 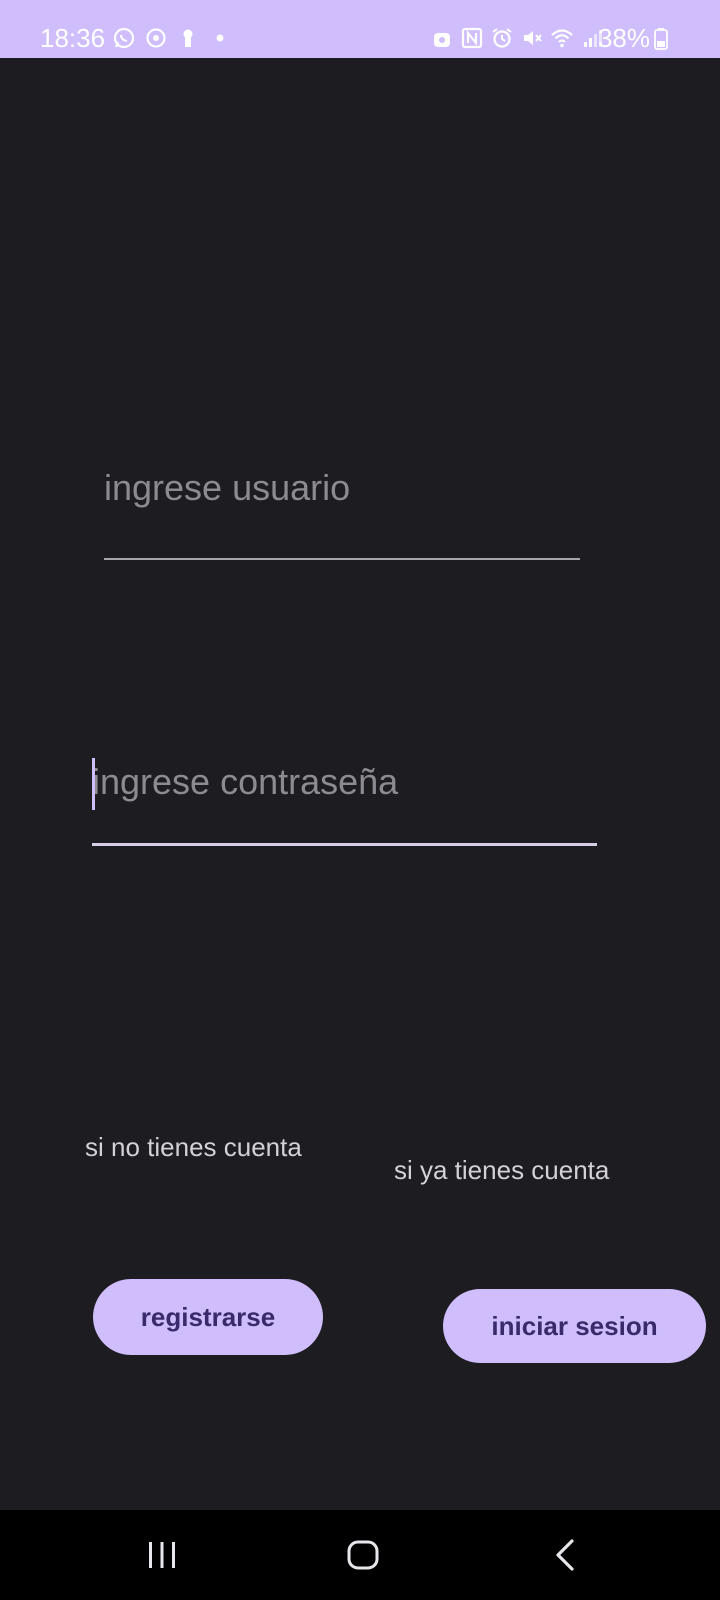 What do you see at coordinates (442, 40) in the screenshot?
I see `vpn-icon` at bounding box center [442, 40].